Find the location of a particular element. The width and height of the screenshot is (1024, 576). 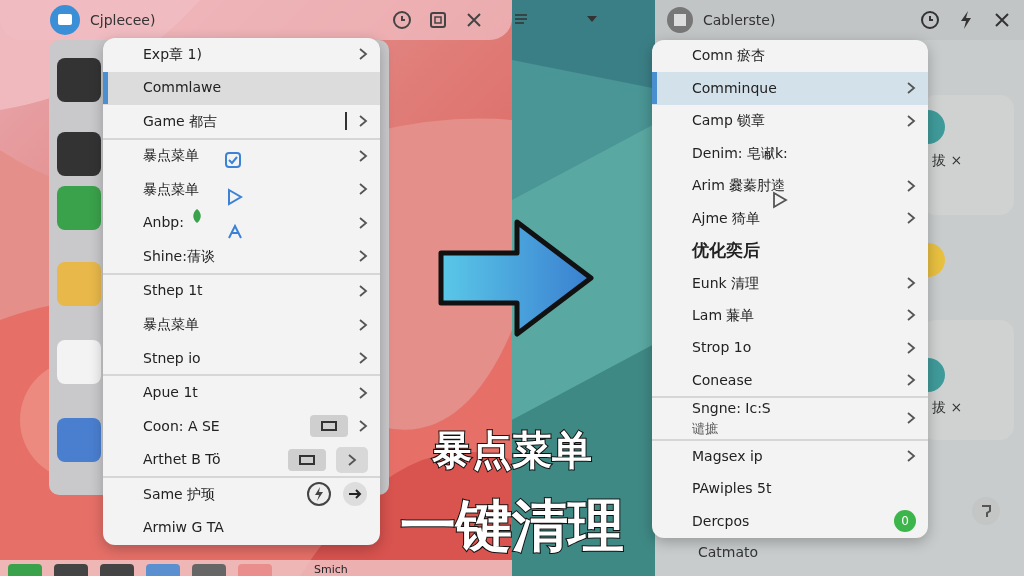

caret-down-icon is located at coordinates (592, 19).